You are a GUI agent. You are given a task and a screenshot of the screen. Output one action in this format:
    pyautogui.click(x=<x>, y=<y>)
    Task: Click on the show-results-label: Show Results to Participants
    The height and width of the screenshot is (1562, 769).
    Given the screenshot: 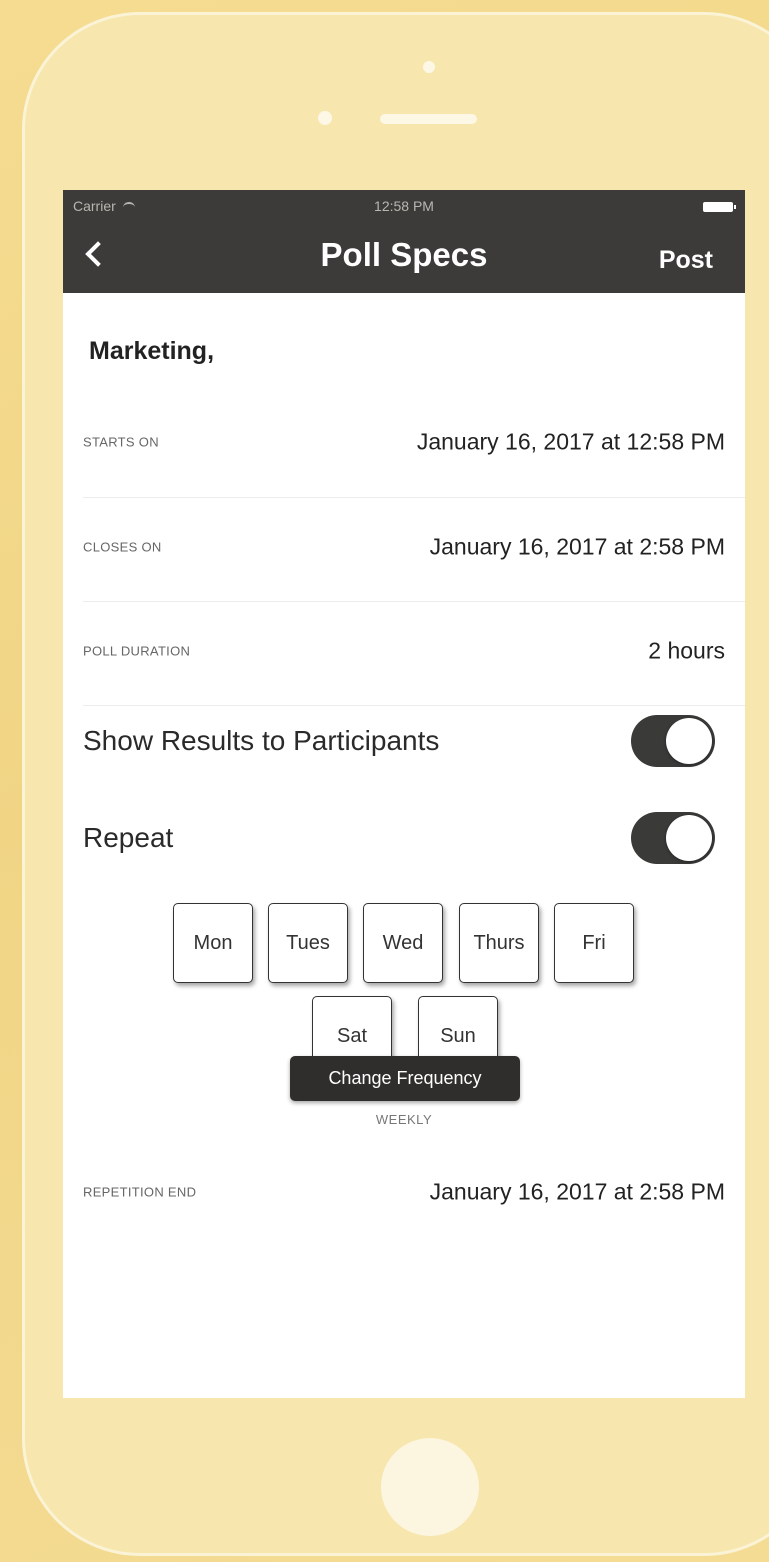 What is the action you would take?
    pyautogui.click(x=261, y=740)
    